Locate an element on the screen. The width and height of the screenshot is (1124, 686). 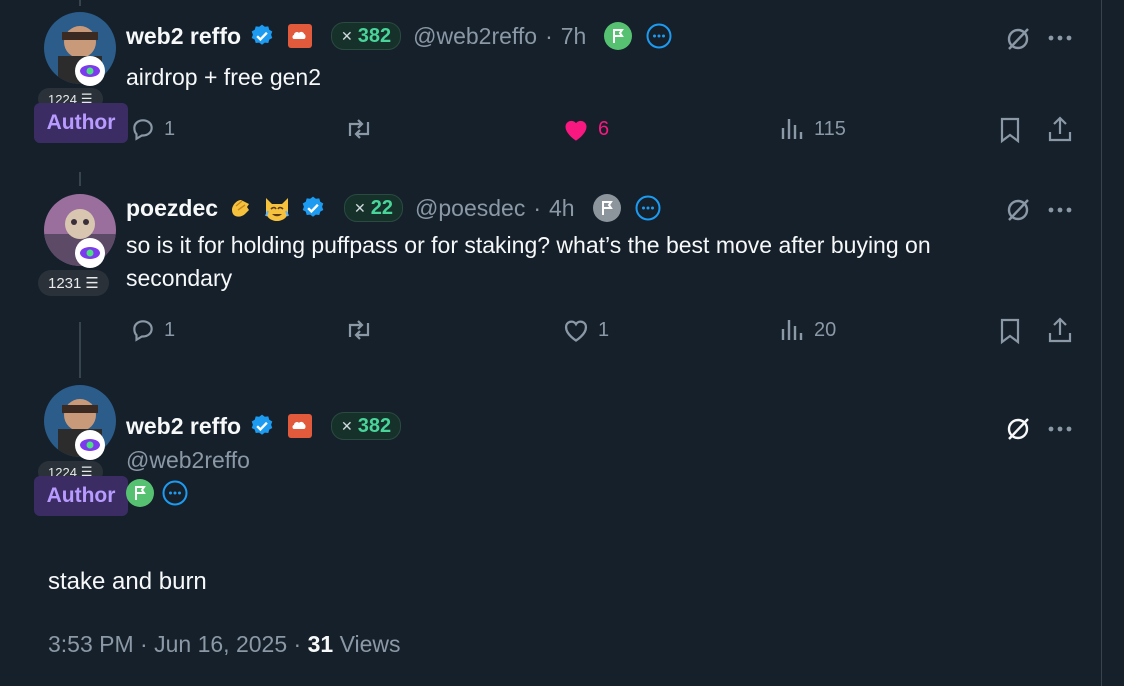
x-score-badge: ✕ 22 is located at coordinates (374, 208).